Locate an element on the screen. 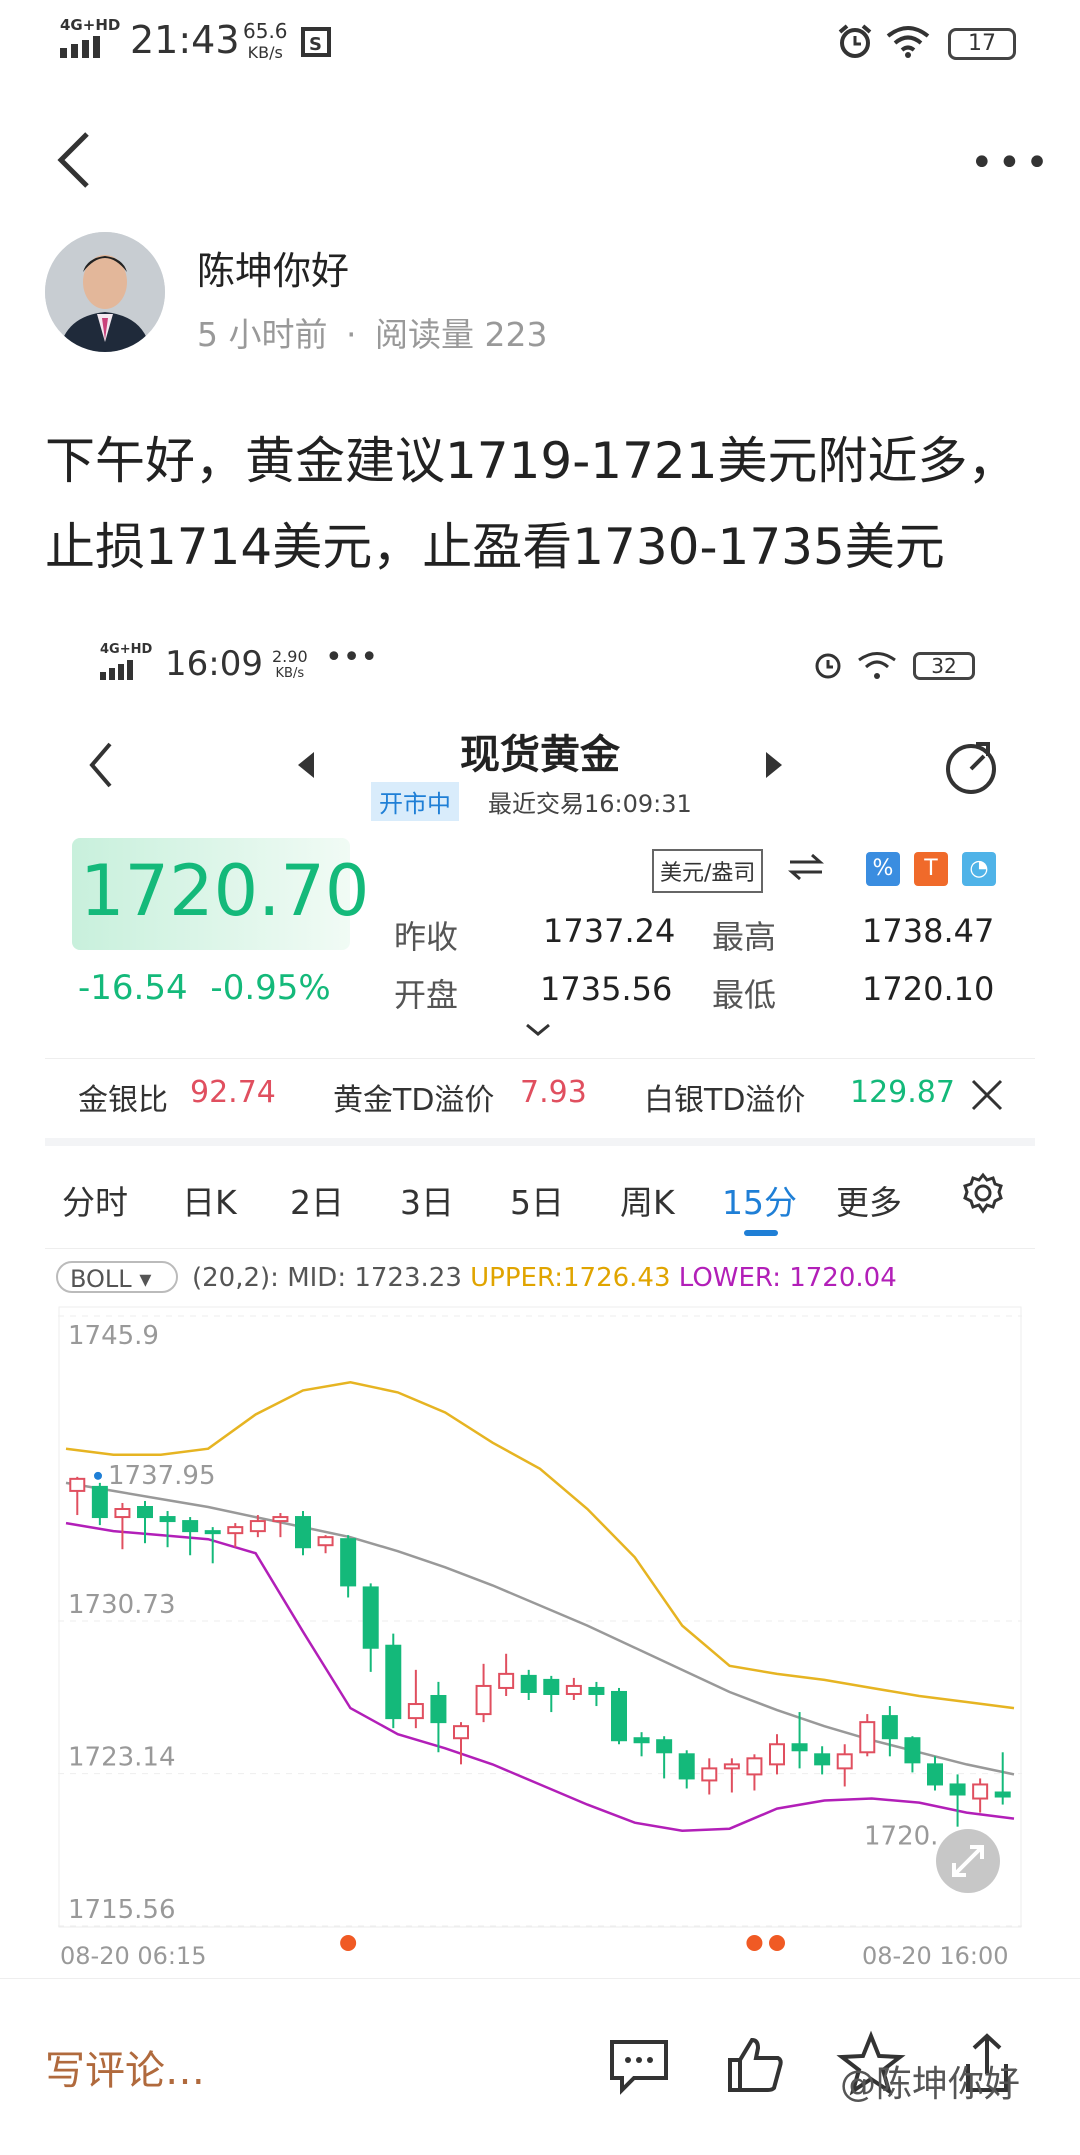 This screenshot has width=1080, height=2155. prev-instrument-icon is located at coordinates (306, 765).